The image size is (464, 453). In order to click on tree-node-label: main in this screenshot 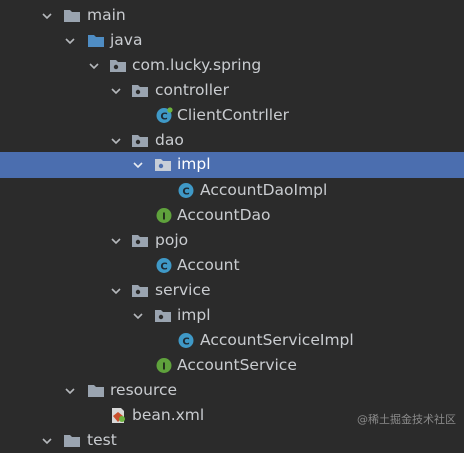, I will do `click(106, 15)`.